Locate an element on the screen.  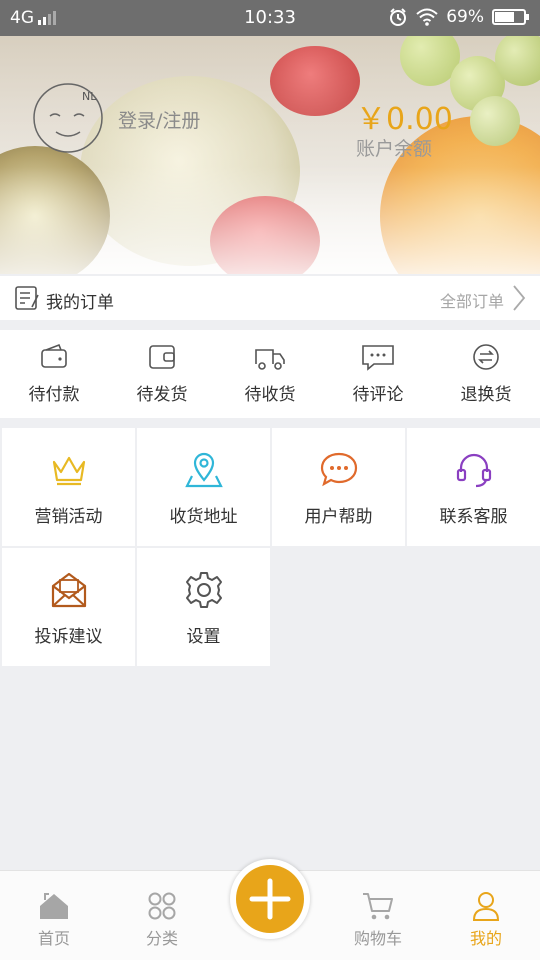
bottom-tab-bar: 首页 分类 购物车 我的 is located at coordinates (270, 909).